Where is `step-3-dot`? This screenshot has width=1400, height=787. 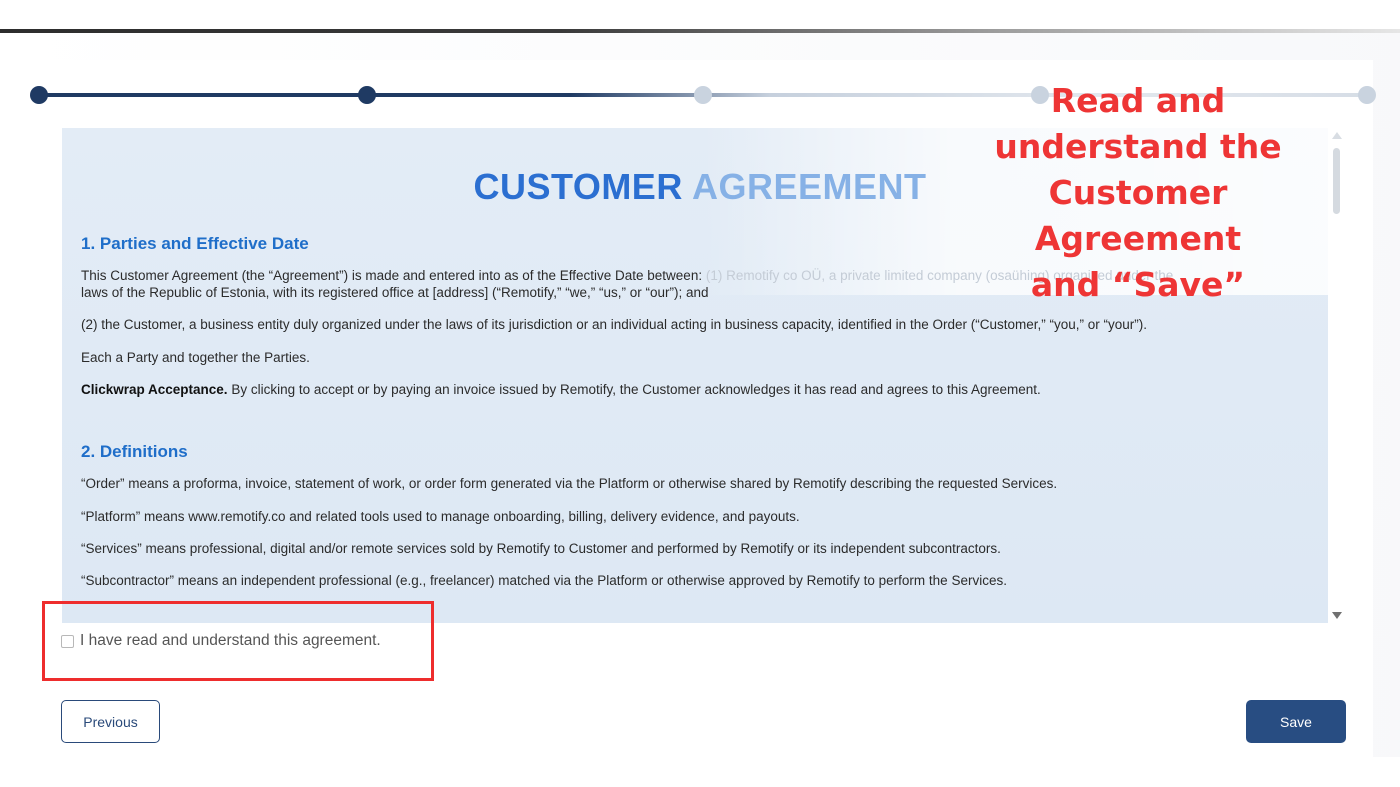
step-3-dot is located at coordinates (703, 95).